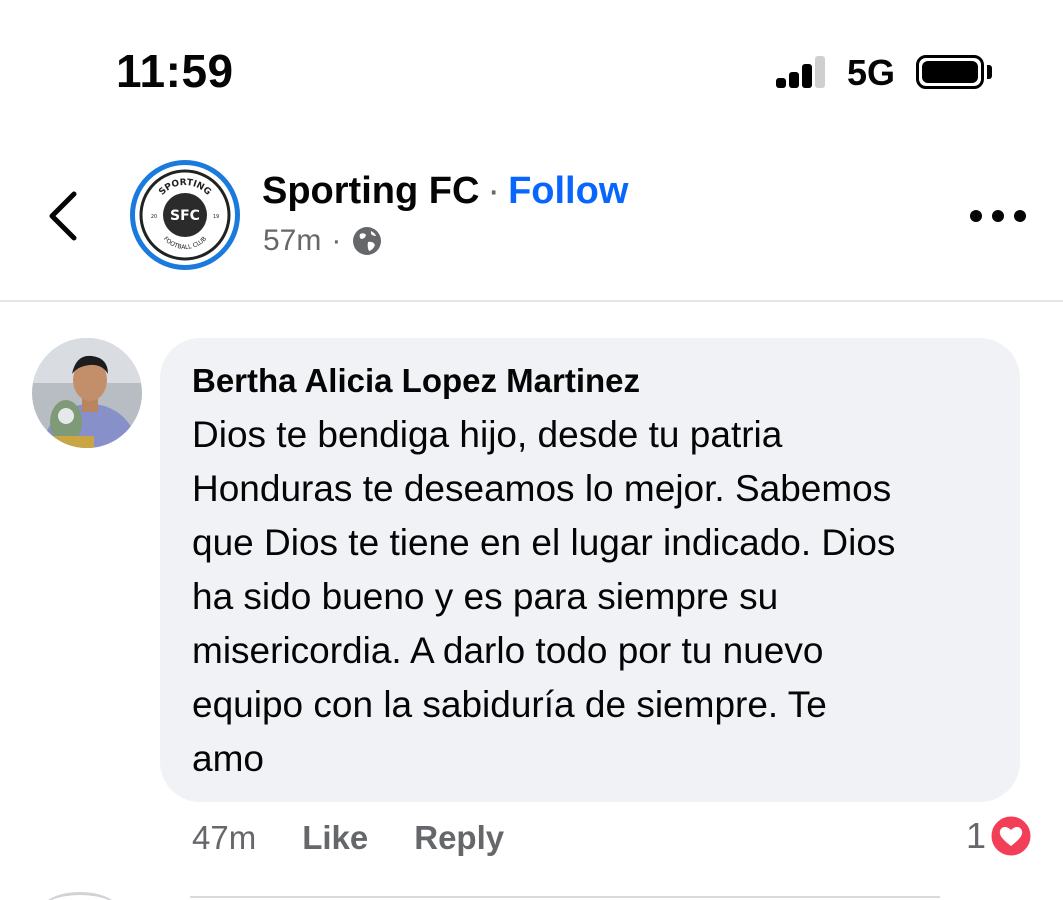  I want to click on logo-year-right: 19, so click(216, 217).